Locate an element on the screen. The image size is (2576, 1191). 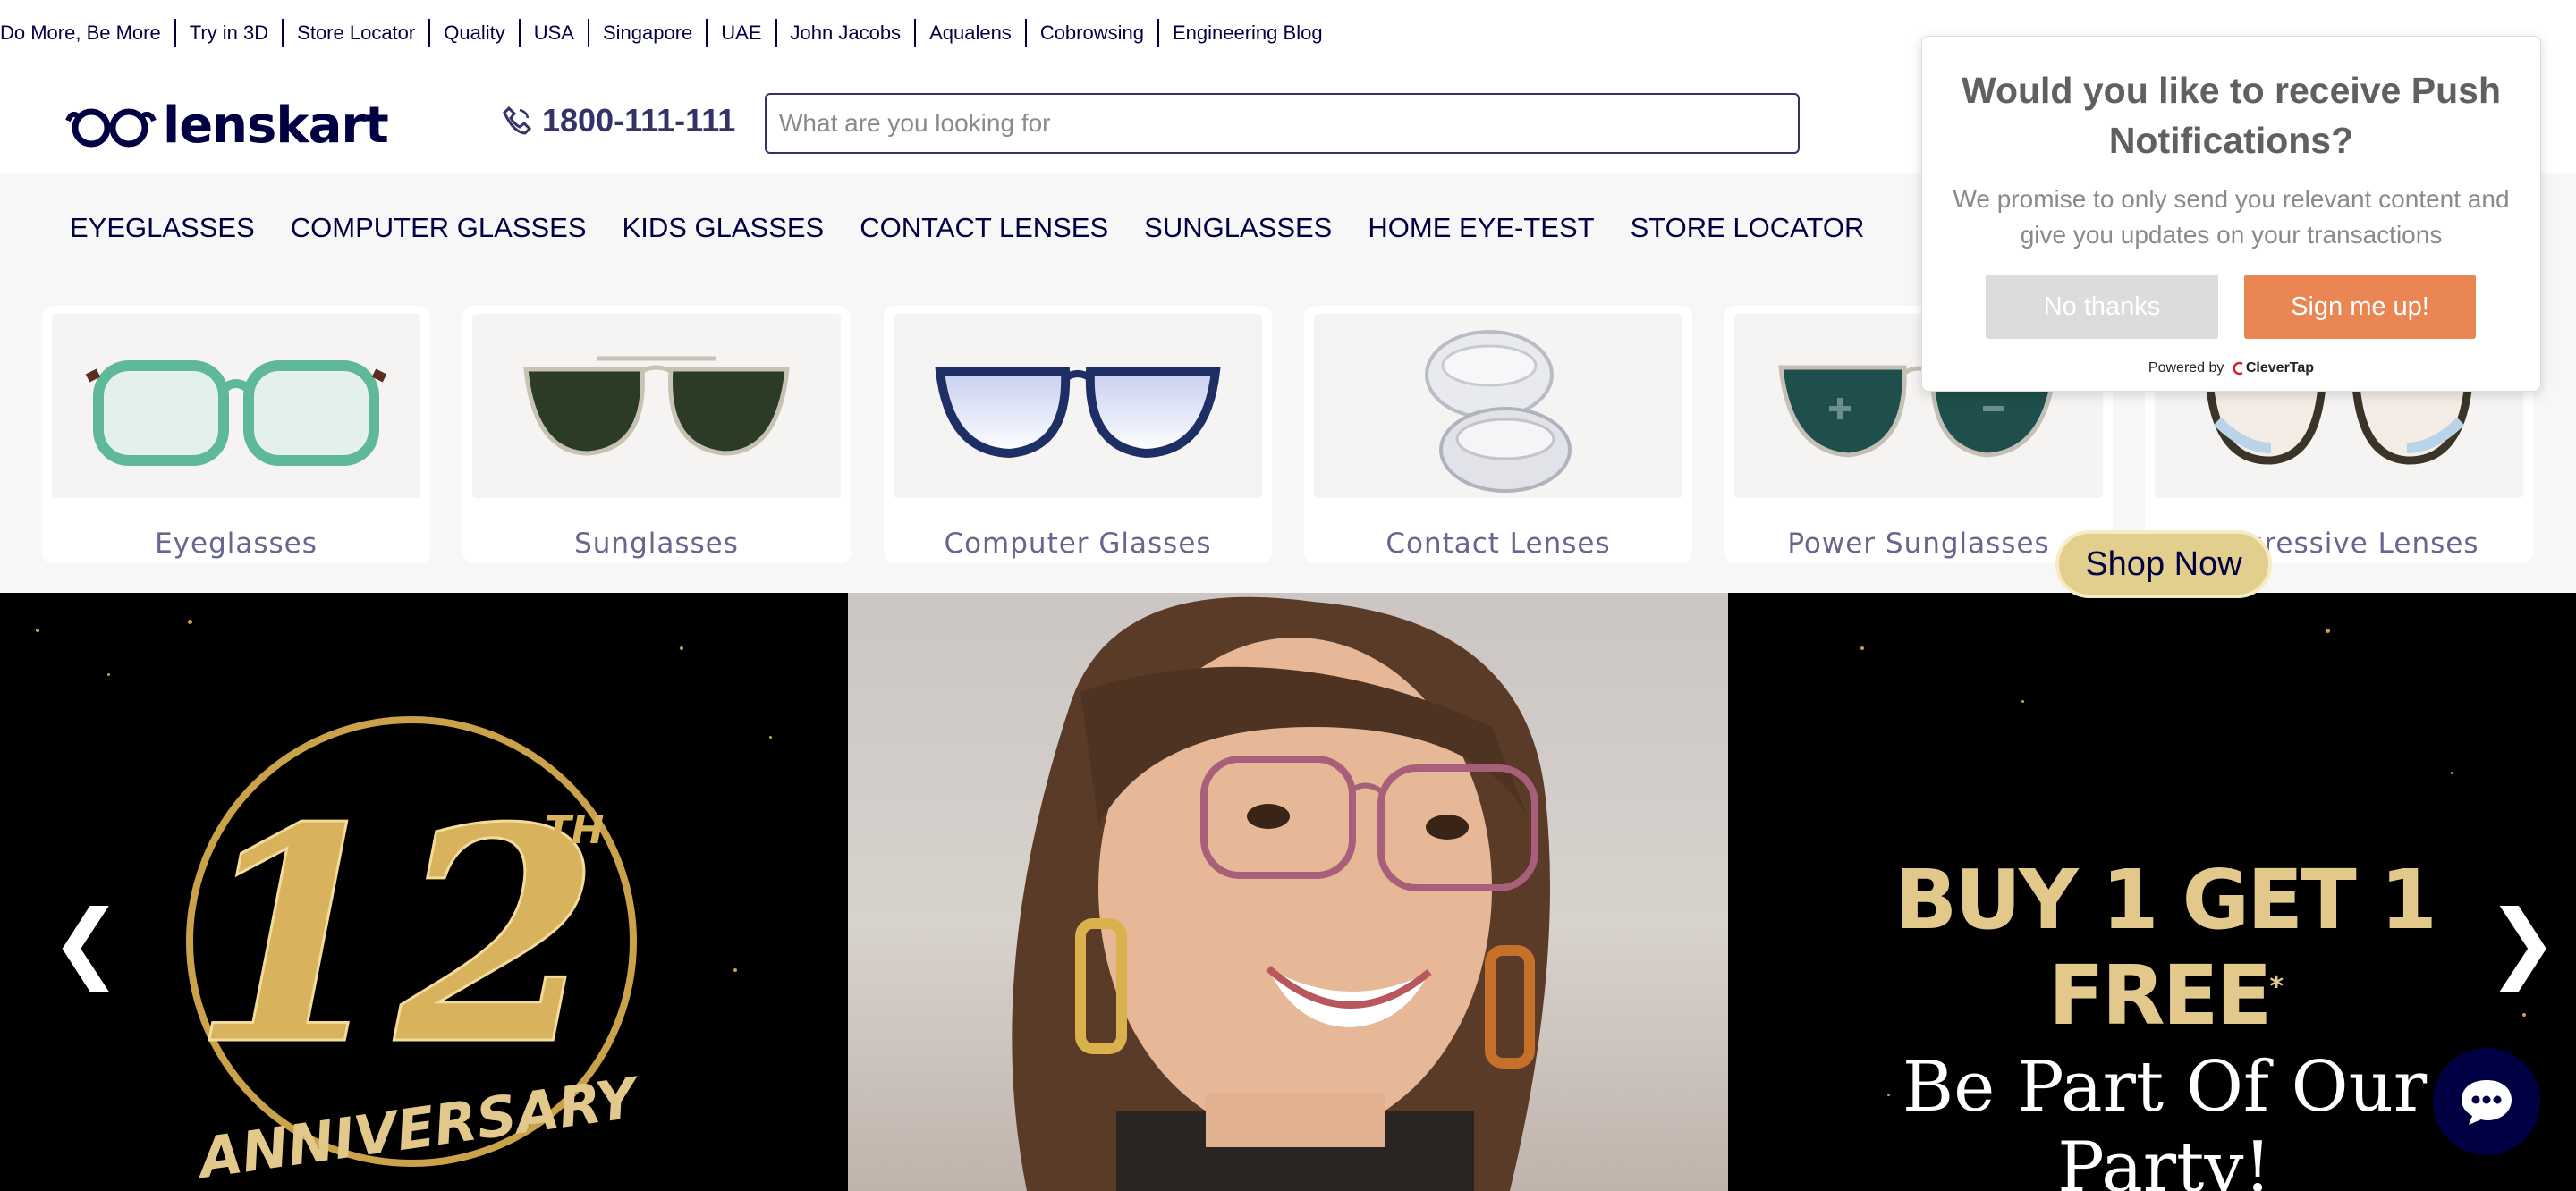
offer-asterisk: * is located at coordinates (2276, 987).